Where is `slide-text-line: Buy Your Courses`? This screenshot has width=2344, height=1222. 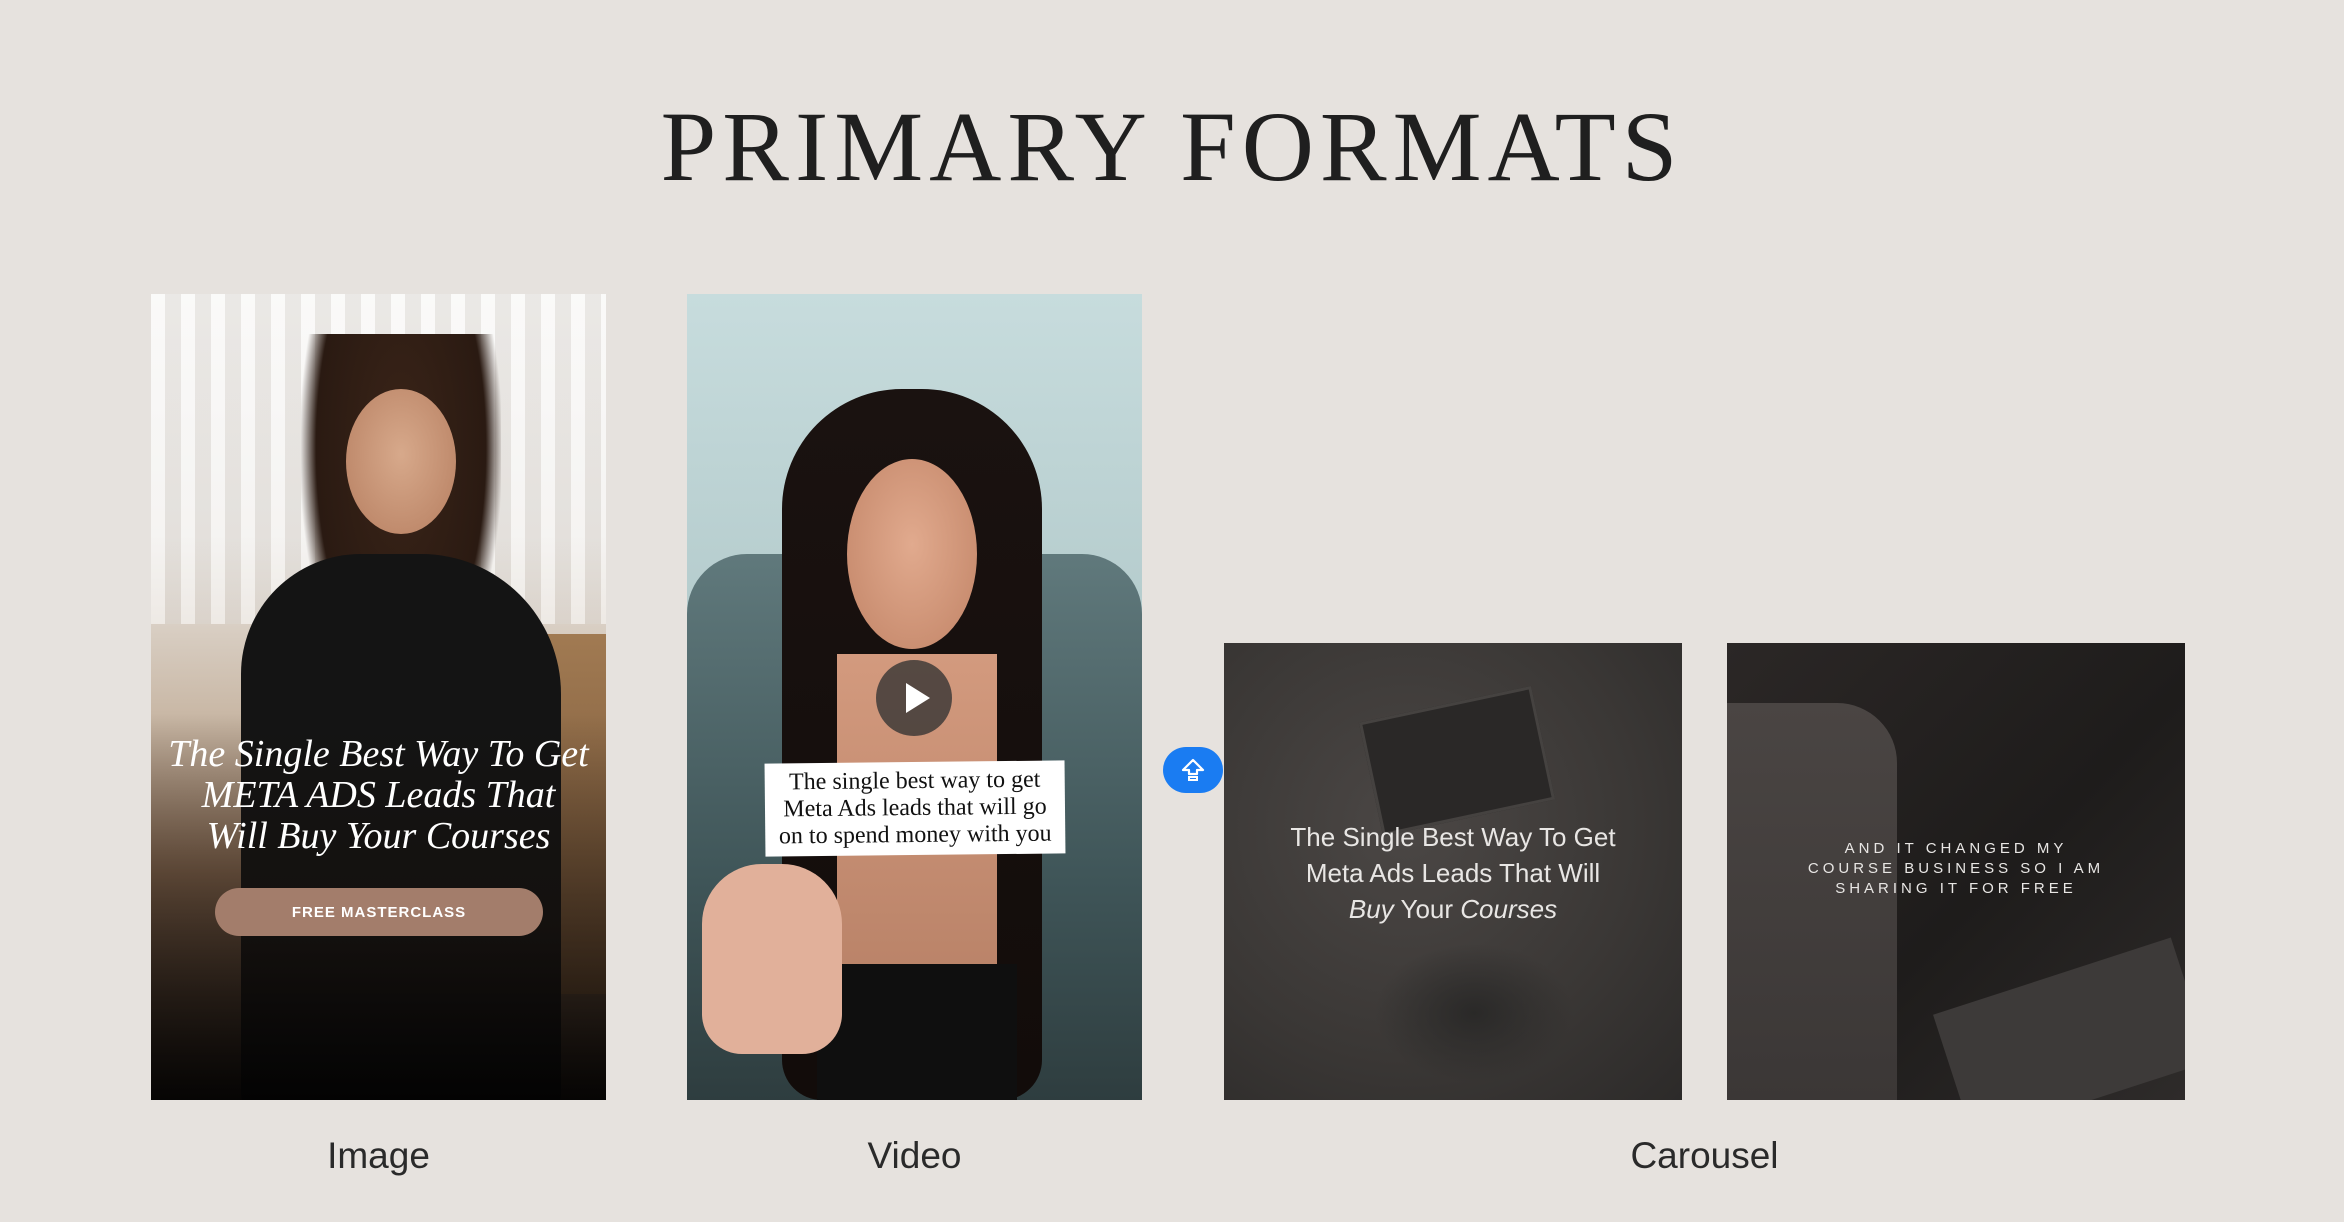 slide-text-line: Buy Your Courses is located at coordinates (1453, 909).